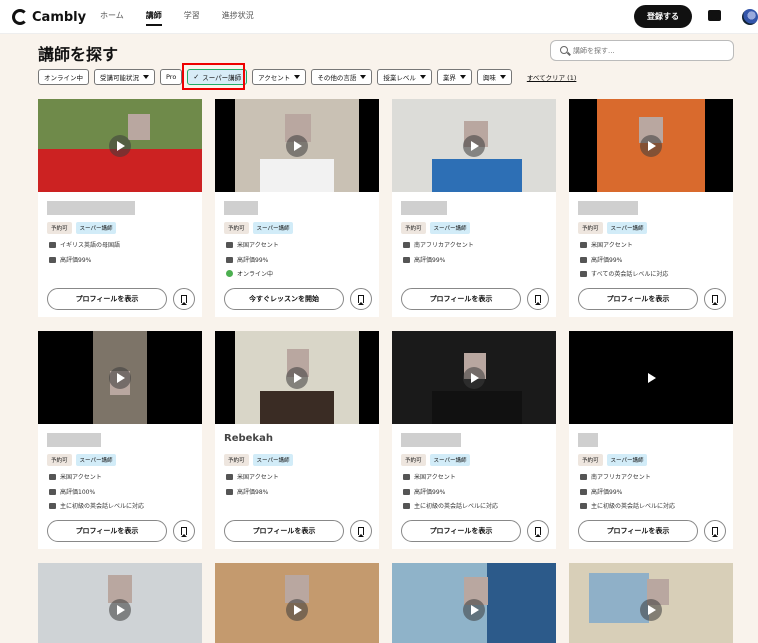 This screenshot has height=643, width=758. Describe the element at coordinates (279, 77) in the screenshot. I see `filter-accent: アクセント` at that location.